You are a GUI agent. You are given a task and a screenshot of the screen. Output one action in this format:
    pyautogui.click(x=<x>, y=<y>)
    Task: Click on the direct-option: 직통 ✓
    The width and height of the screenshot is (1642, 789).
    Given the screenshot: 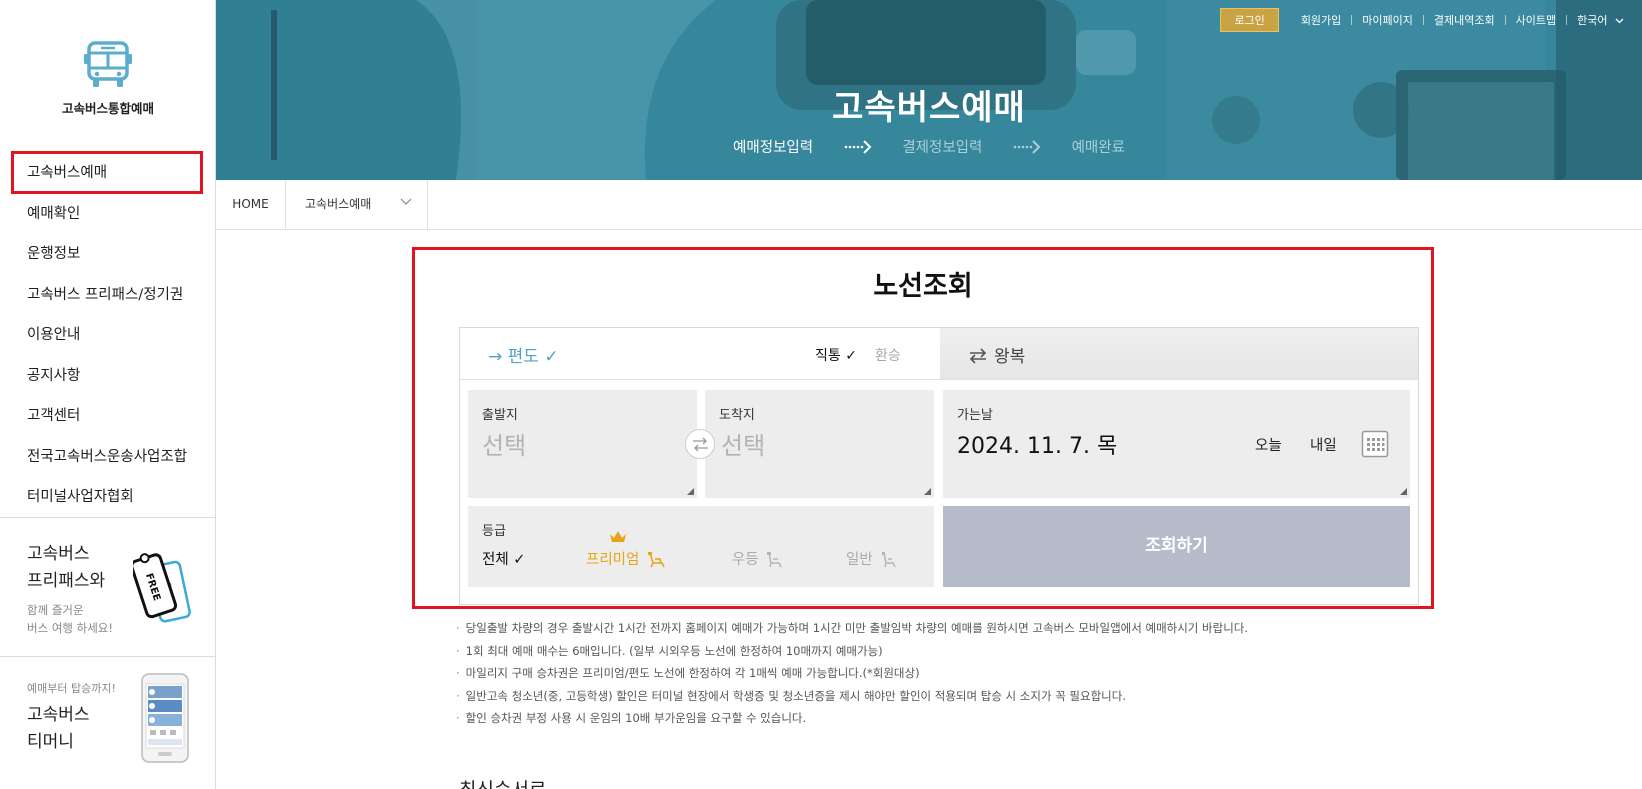 What is the action you would take?
    pyautogui.click(x=836, y=355)
    